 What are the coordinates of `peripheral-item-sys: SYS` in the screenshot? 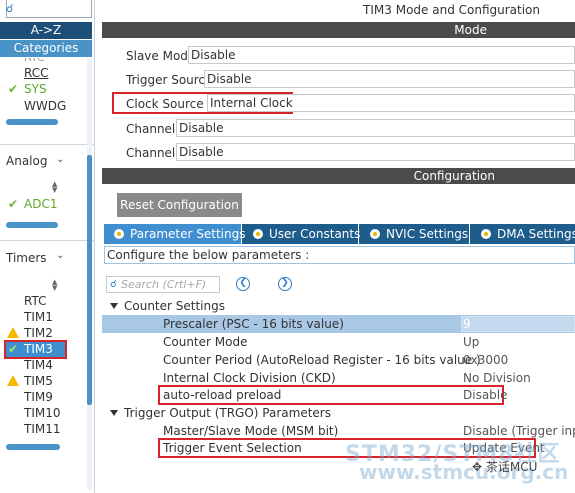 It's located at (35, 89).